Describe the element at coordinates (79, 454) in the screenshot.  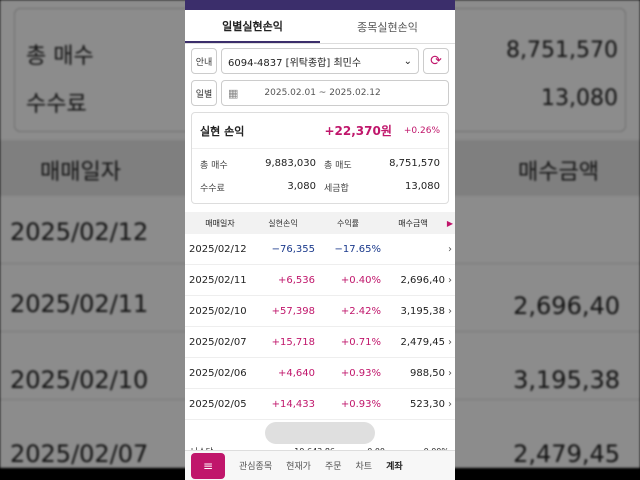
I see `bg-date: 2025/02/07` at that location.